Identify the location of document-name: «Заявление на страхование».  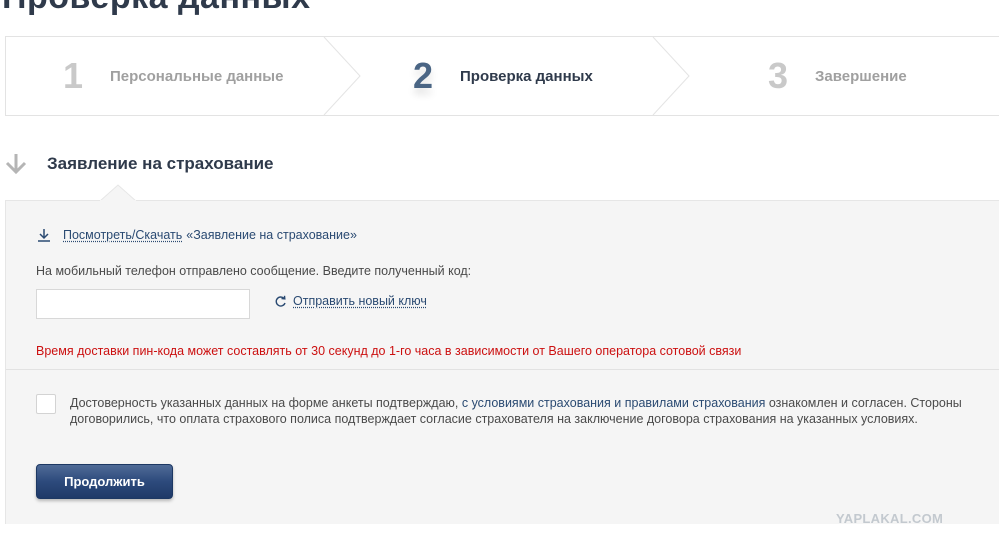
(271, 235).